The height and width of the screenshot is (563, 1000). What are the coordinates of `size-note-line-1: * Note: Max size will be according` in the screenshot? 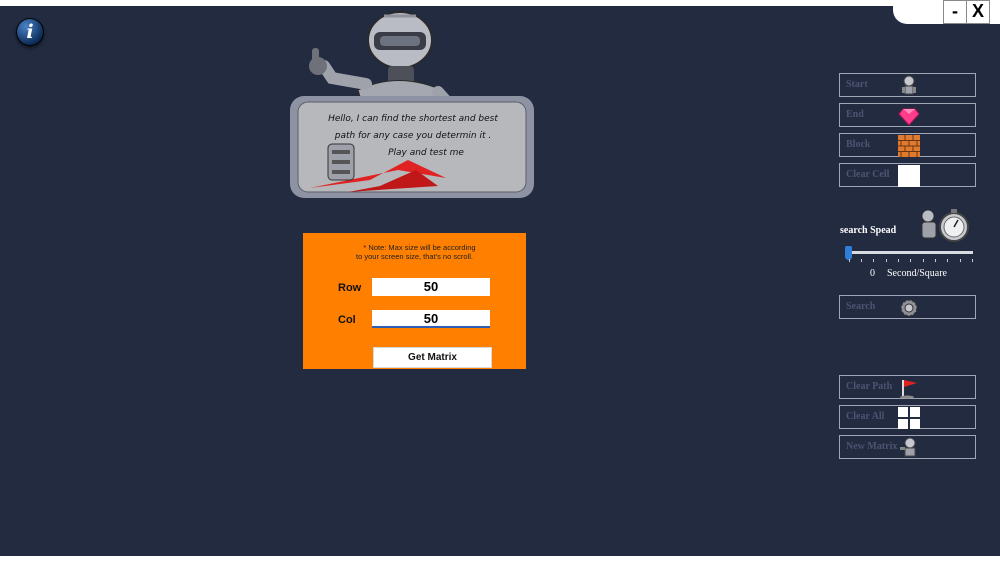 It's located at (419, 247).